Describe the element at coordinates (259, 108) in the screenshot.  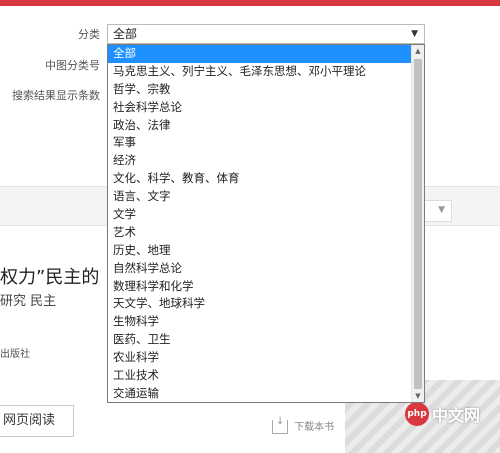
I see `dropdown-option: 社会科学总论` at that location.